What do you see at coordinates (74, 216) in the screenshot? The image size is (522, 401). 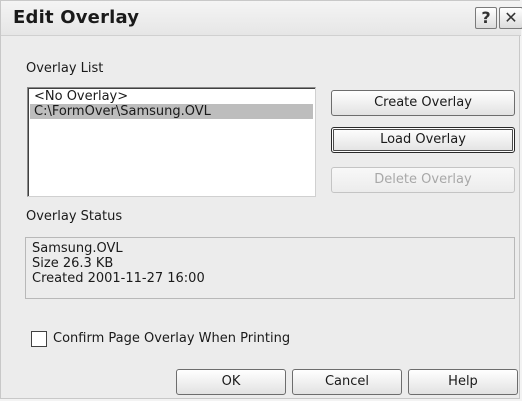 I see `overlay-status-label: Overlay Status` at bounding box center [74, 216].